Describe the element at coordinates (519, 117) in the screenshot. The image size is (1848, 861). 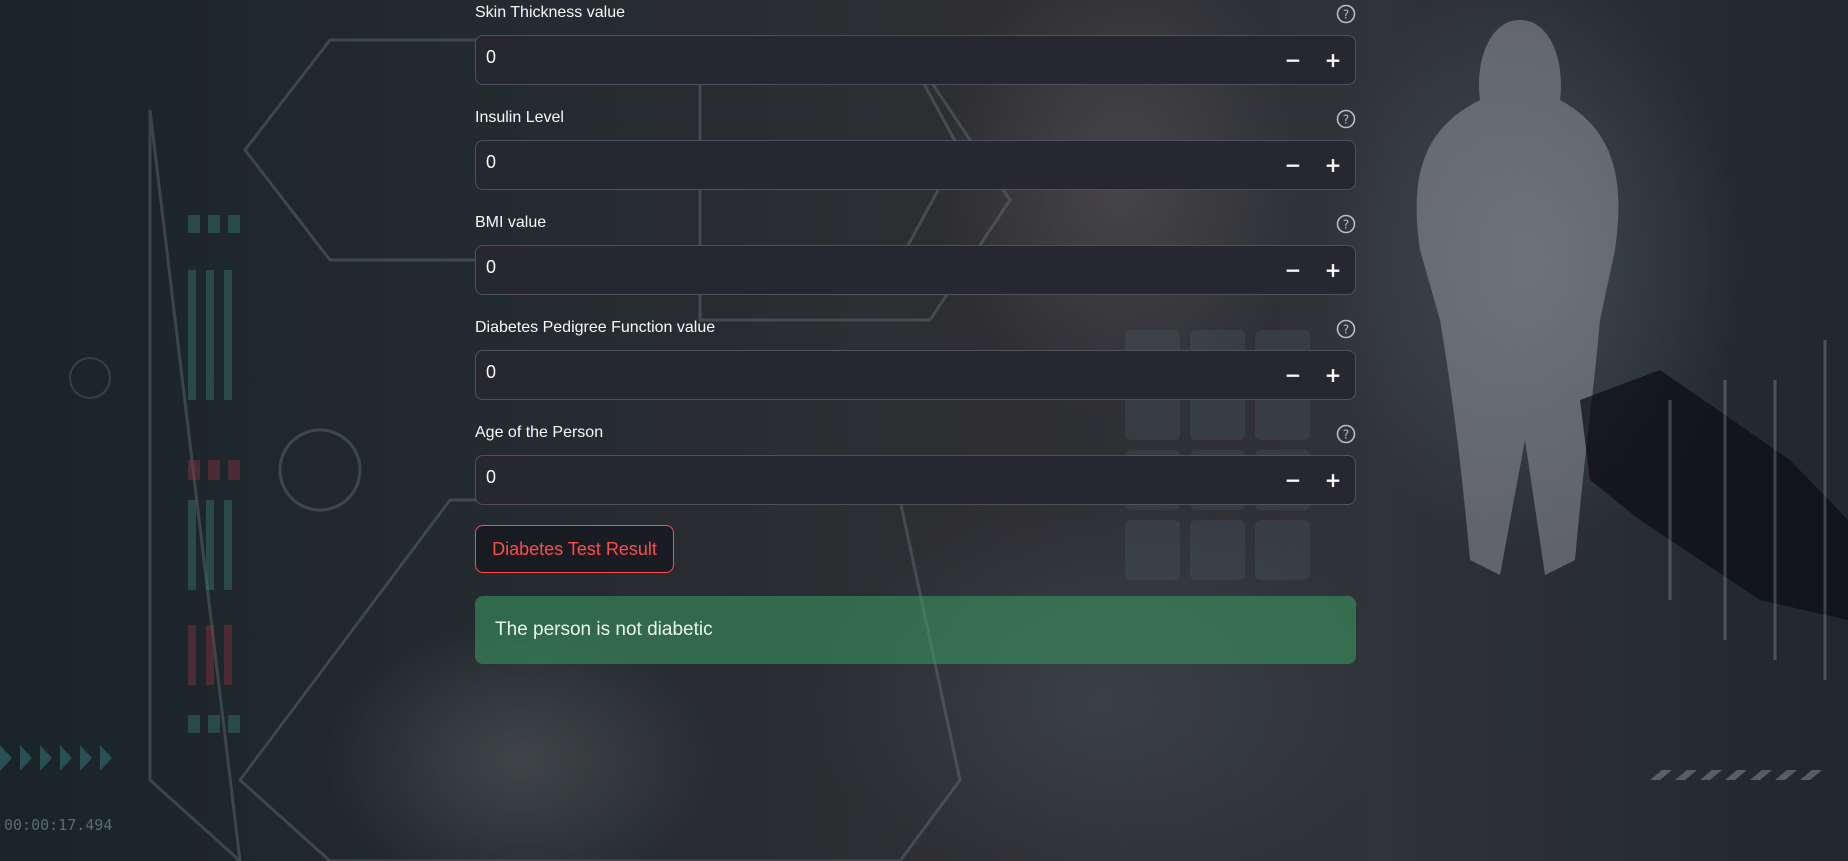
I see `insulin-label: Insulin Level` at that location.